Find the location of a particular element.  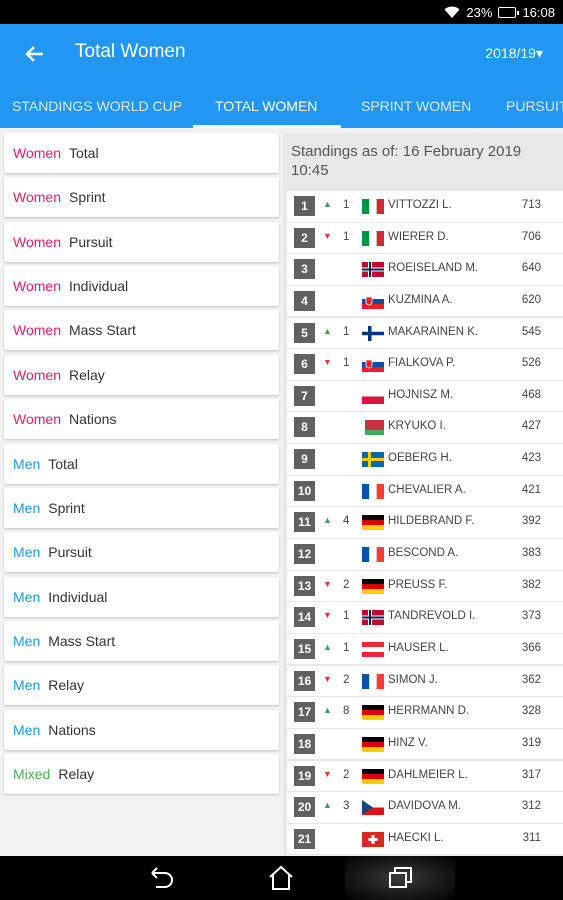

category-item-mixed-relay: Mixed Relay is located at coordinates (141, 774).